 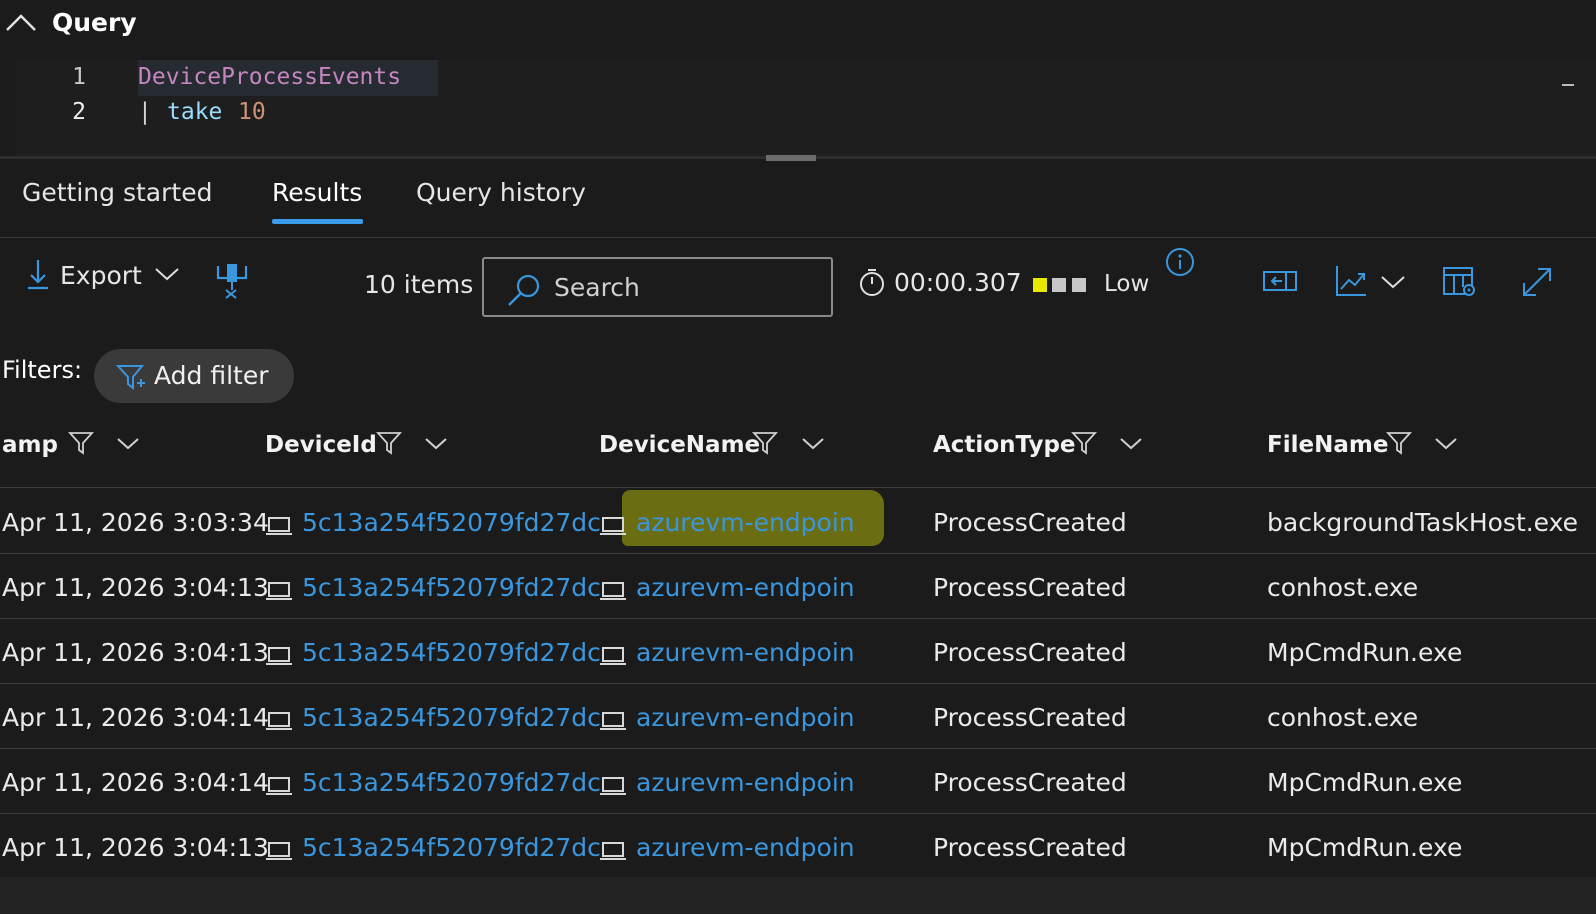 What do you see at coordinates (806, 109) in the screenshot?
I see `query-editor: 1 DeviceProcessEvents 2 | take 10` at bounding box center [806, 109].